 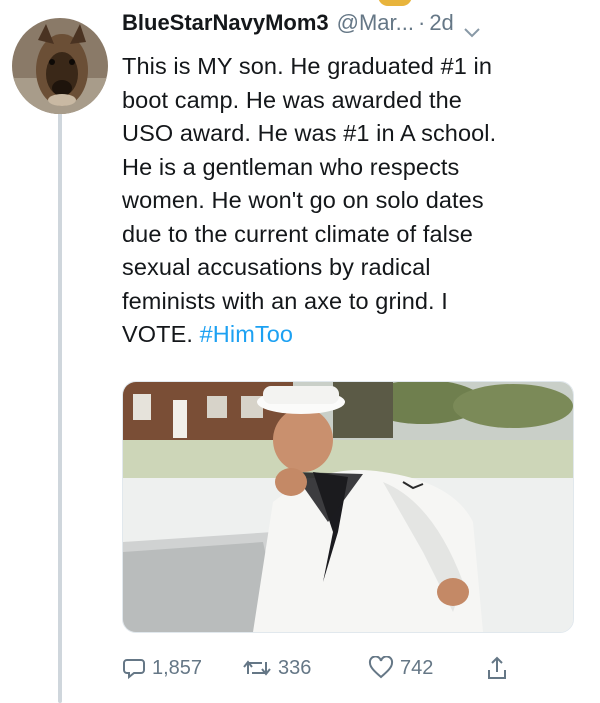 I want to click on thread-line, so click(x=60, y=407).